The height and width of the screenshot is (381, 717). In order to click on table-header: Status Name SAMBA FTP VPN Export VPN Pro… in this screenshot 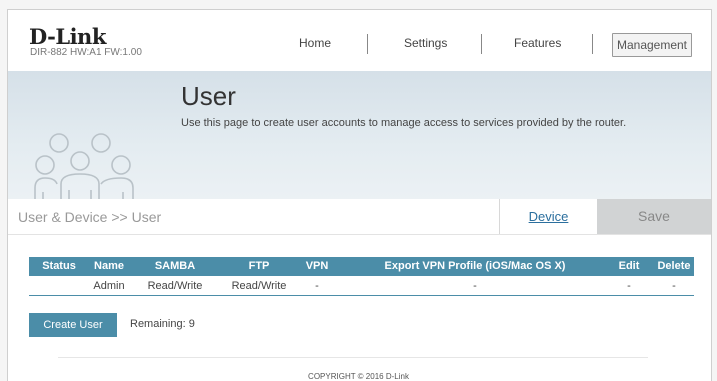, I will do `click(361, 266)`.